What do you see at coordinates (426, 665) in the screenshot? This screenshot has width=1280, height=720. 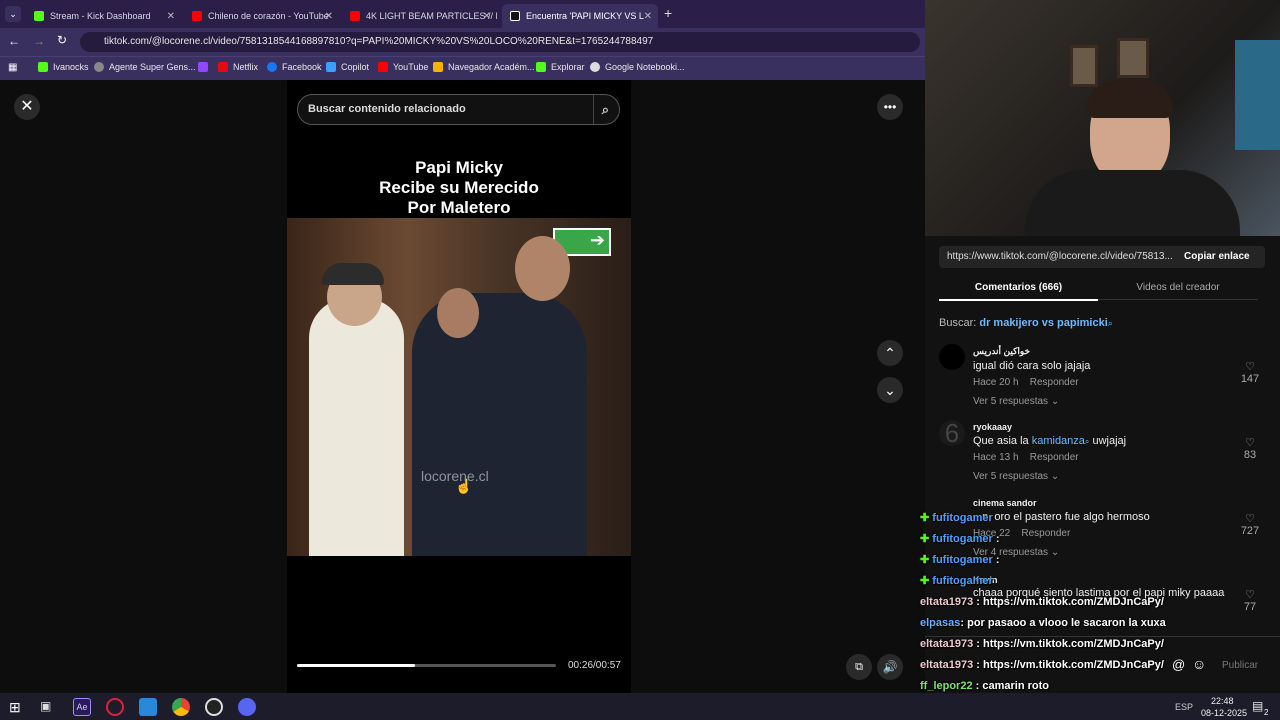 I see `progress-bar` at bounding box center [426, 665].